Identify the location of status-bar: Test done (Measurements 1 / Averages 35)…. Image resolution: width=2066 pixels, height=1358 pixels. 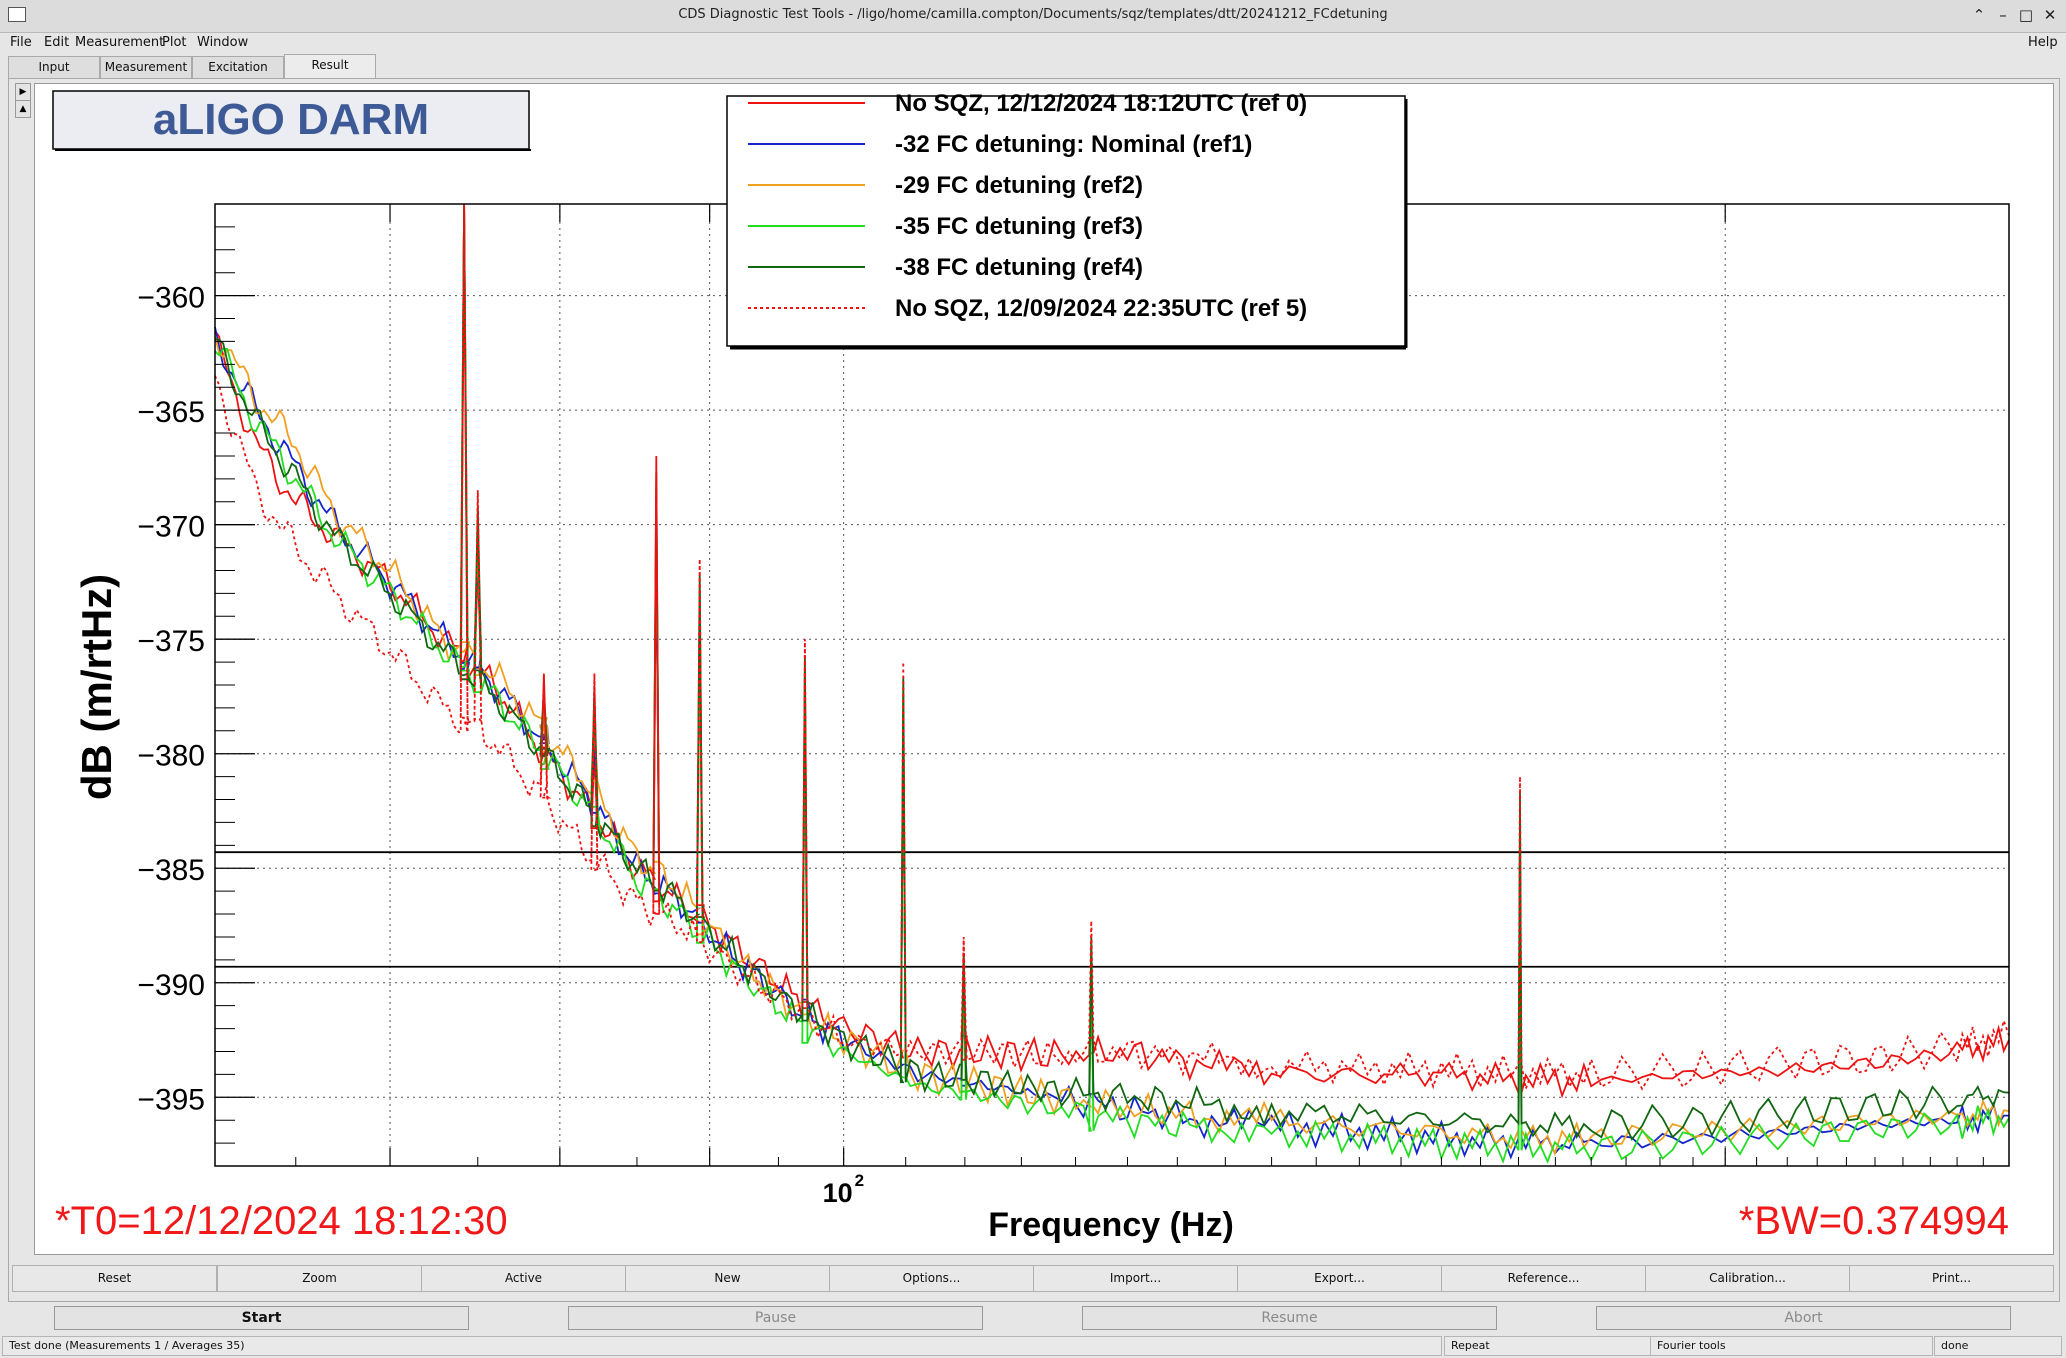
(1033, 1346).